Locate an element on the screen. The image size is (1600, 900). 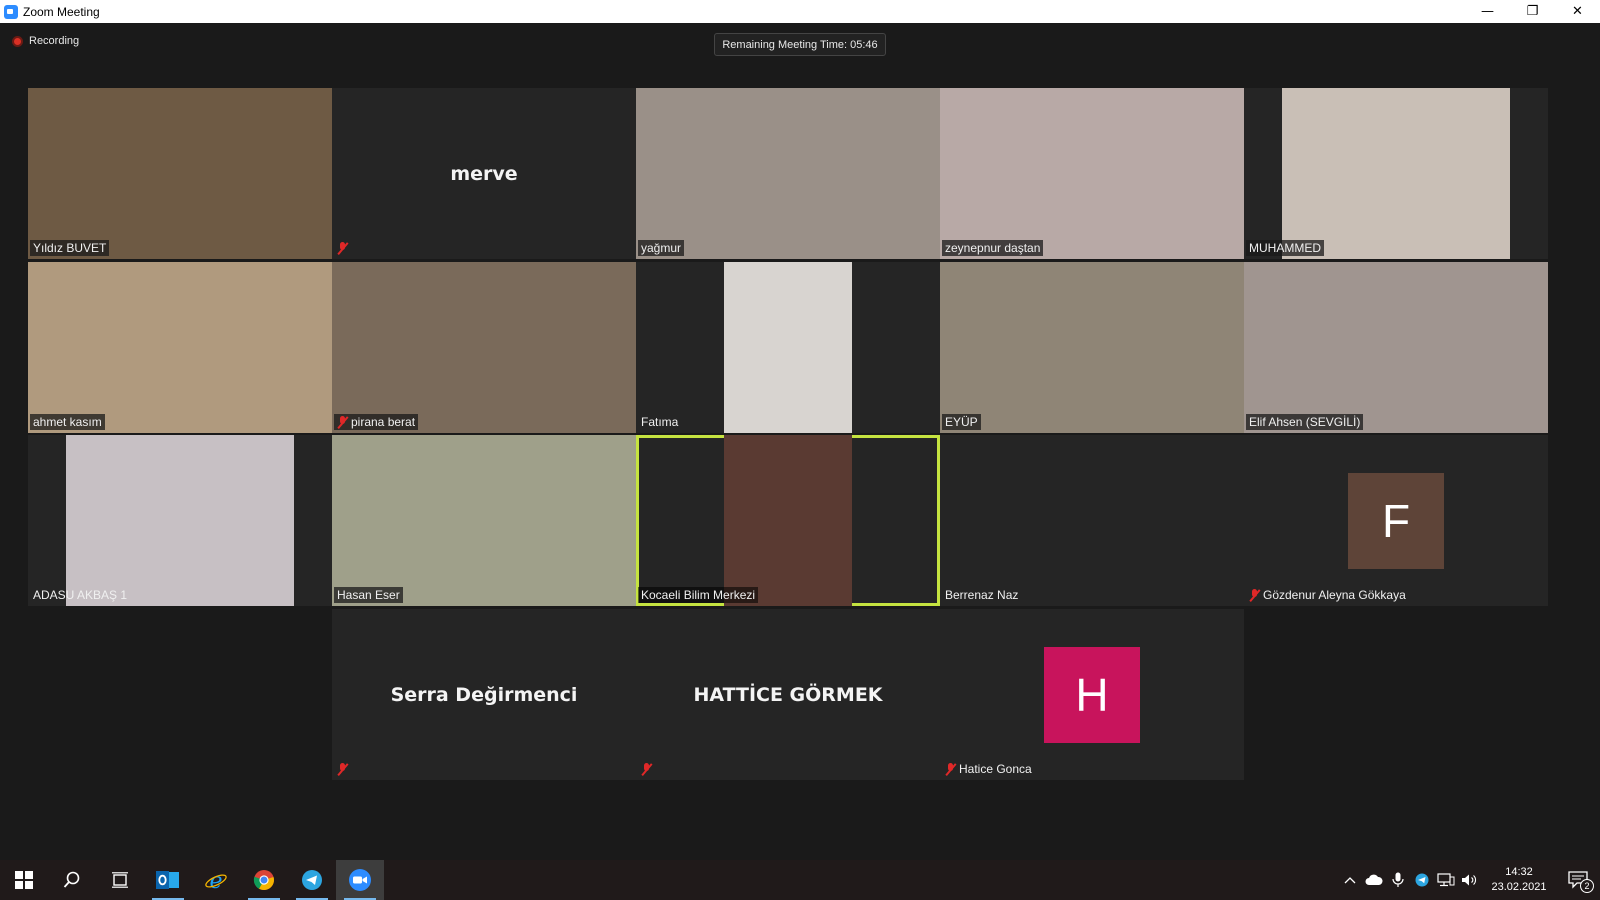
participant-namebar: Hasan Eser is located at coordinates (368, 595).